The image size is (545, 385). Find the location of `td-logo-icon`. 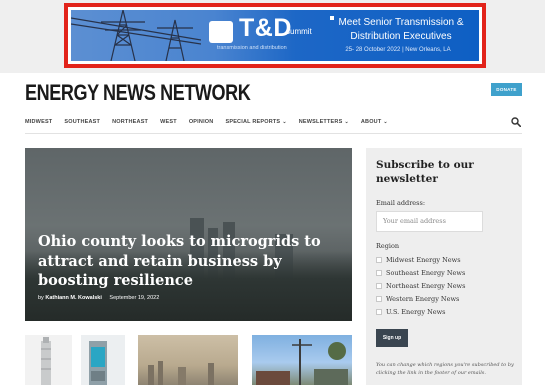

td-logo-icon is located at coordinates (221, 32).